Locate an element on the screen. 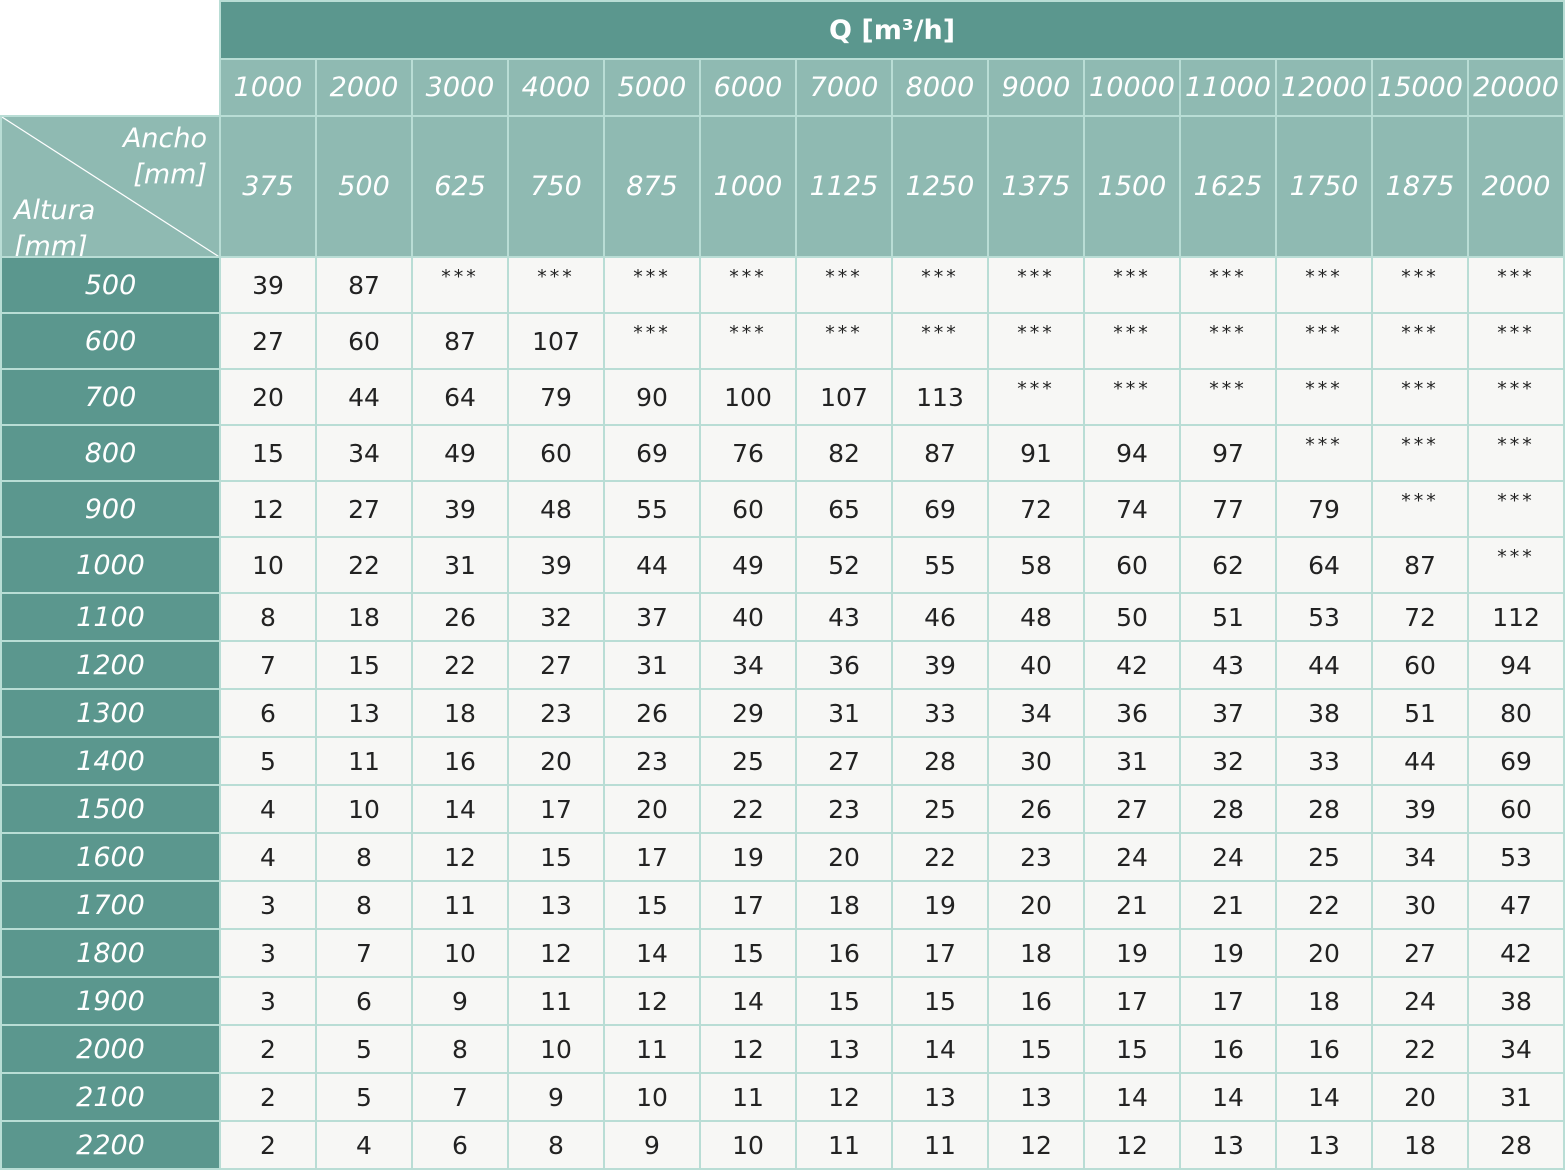 The width and height of the screenshot is (1567, 1170). table-cell: 32 is located at coordinates (556, 617).